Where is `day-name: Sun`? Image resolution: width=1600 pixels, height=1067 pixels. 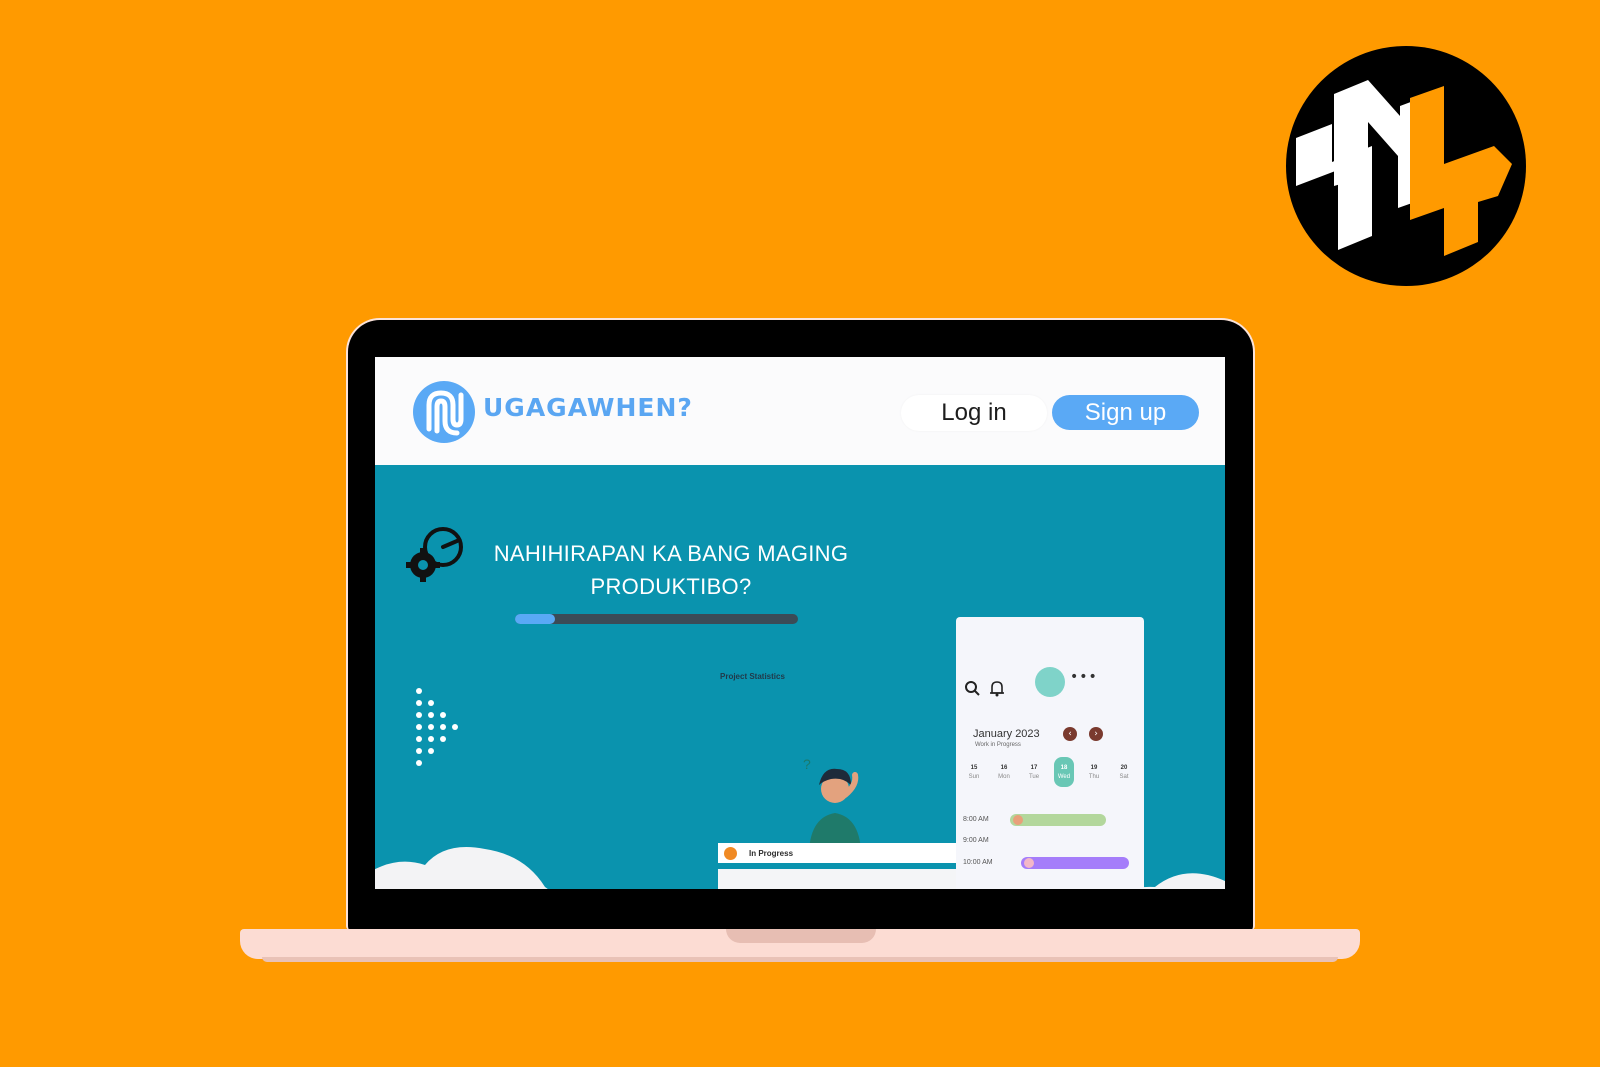 day-name: Sun is located at coordinates (974, 776).